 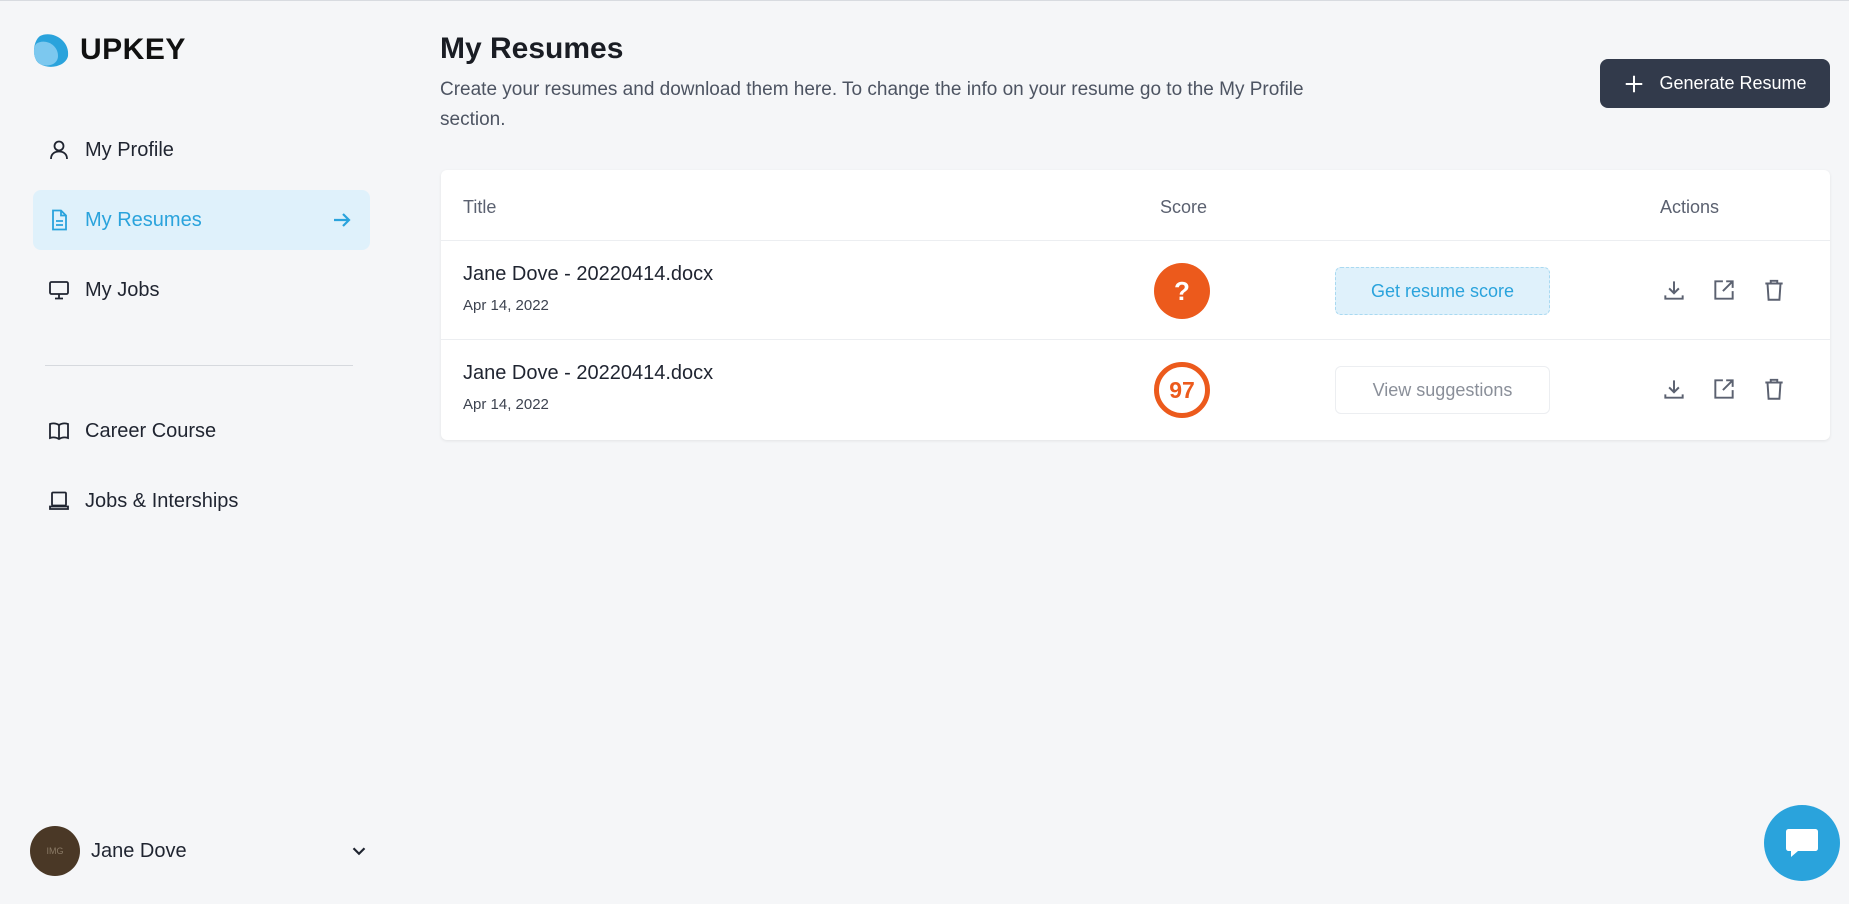 What do you see at coordinates (201, 290) in the screenshot?
I see `sidebar-item-my-jobs: My Jobs` at bounding box center [201, 290].